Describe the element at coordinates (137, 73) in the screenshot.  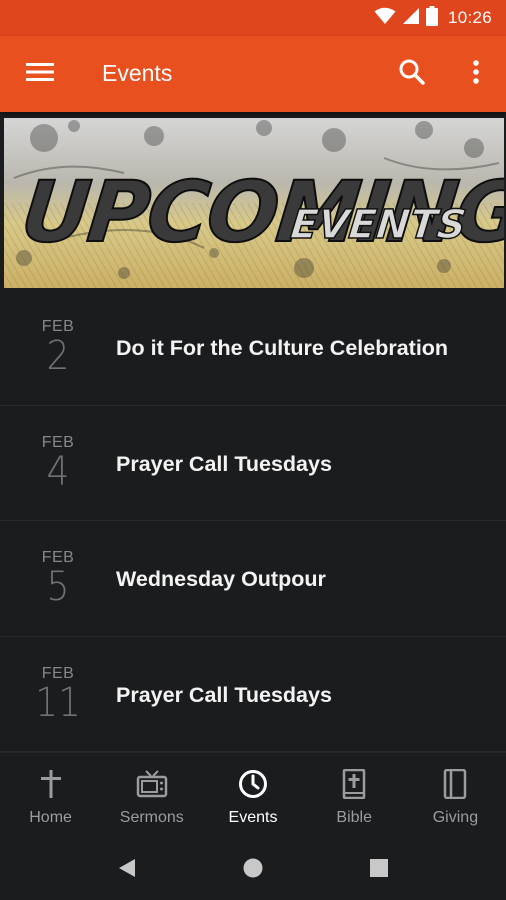
I see `page-title: Events` at that location.